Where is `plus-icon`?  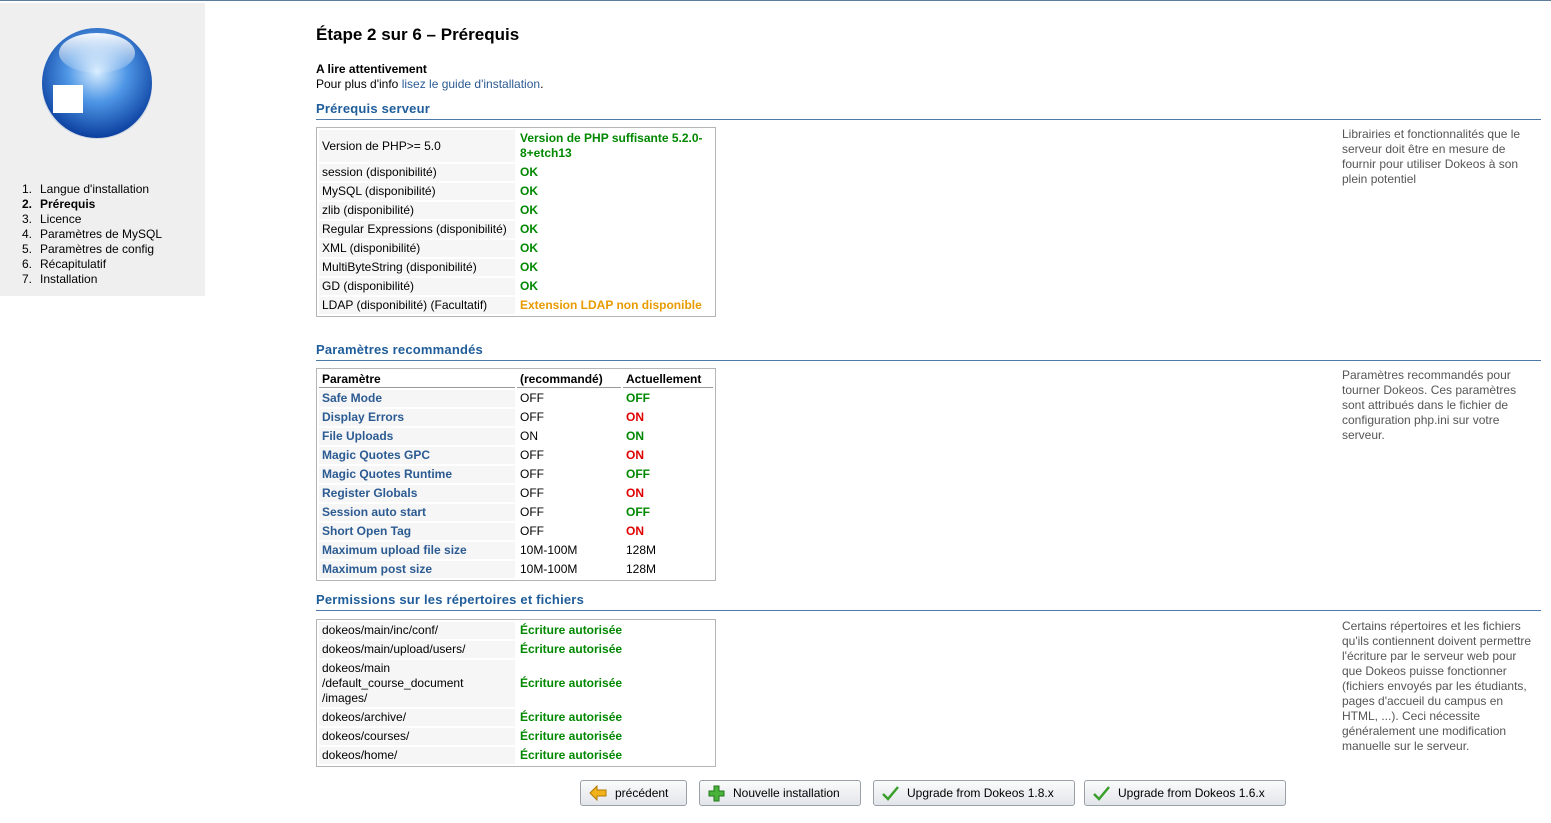 plus-icon is located at coordinates (716, 793).